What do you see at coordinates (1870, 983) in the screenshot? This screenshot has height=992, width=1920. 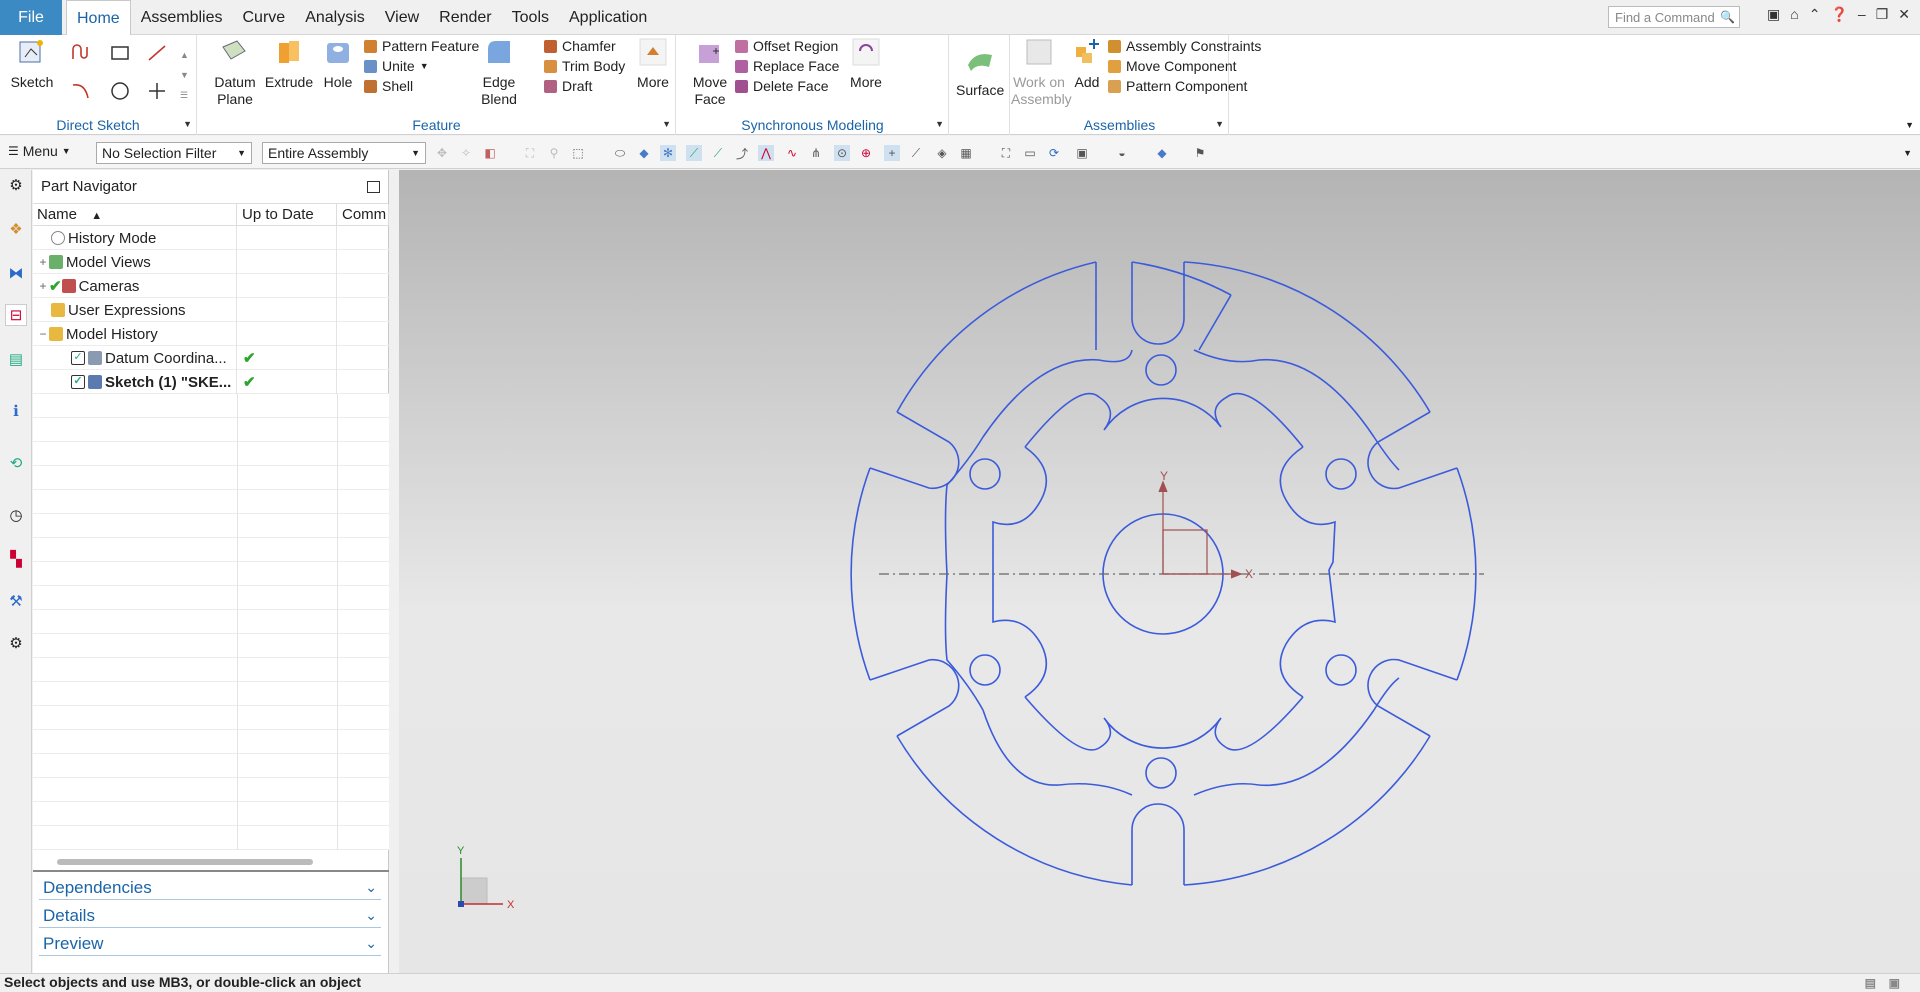 I see `status-icon: ▤` at bounding box center [1870, 983].